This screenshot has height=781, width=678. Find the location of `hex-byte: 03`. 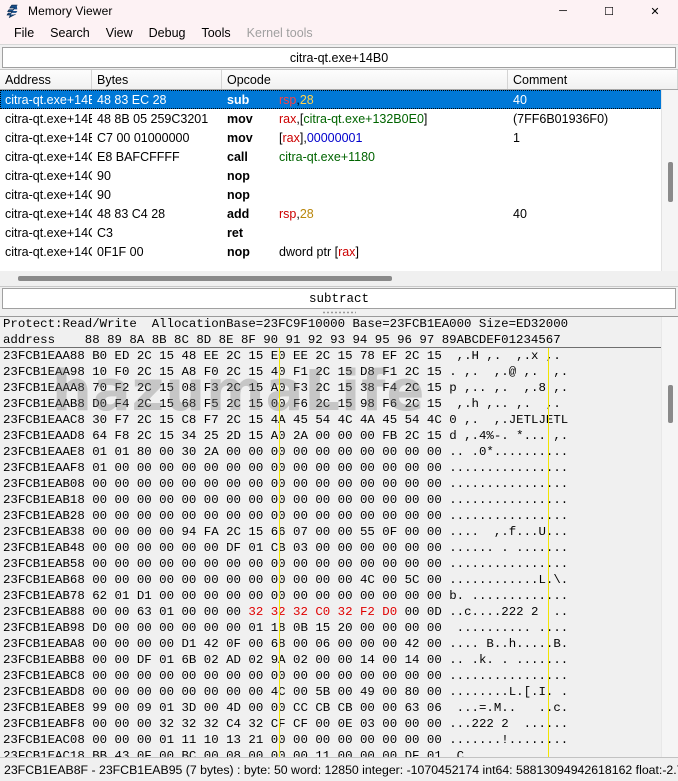

hex-byte: 03 is located at coordinates (304, 548).